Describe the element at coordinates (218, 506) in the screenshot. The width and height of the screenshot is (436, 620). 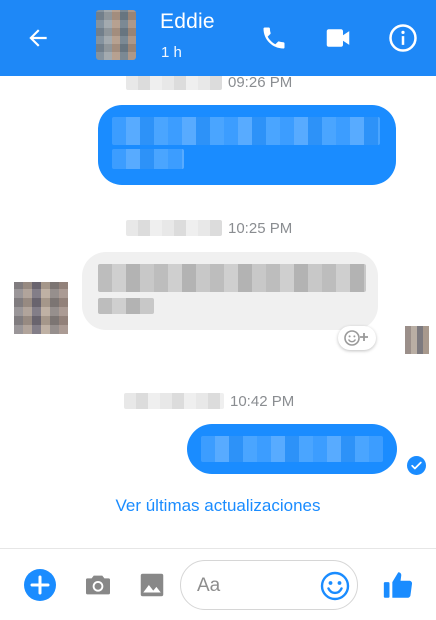
I see `see-latest-updates-link: Ver últimas actualizaciones` at that location.